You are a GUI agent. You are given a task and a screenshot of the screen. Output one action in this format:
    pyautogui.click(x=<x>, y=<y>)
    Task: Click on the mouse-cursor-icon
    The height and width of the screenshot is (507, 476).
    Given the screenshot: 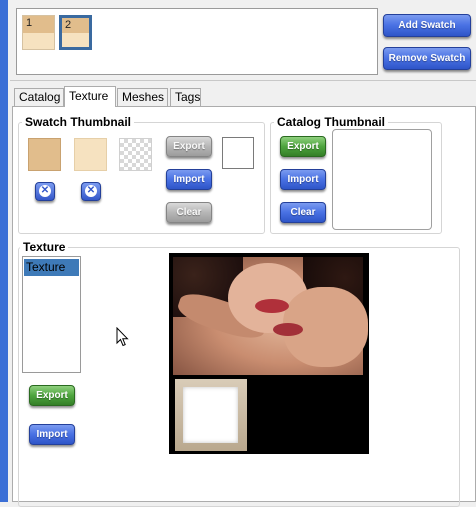 What is the action you would take?
    pyautogui.click(x=122, y=337)
    